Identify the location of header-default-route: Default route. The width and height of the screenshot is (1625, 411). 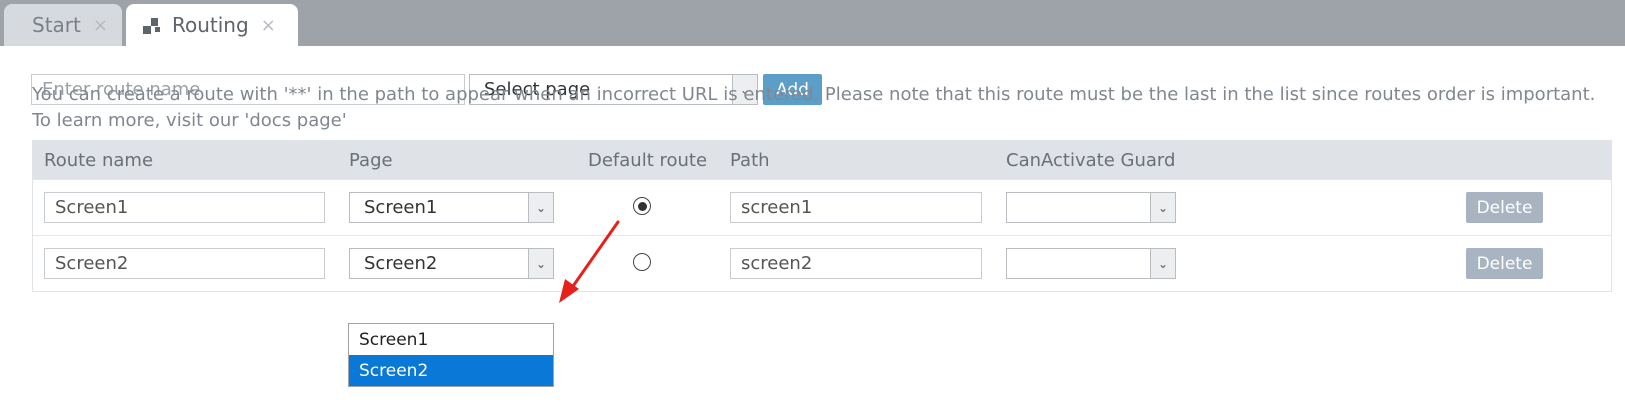
(648, 160).